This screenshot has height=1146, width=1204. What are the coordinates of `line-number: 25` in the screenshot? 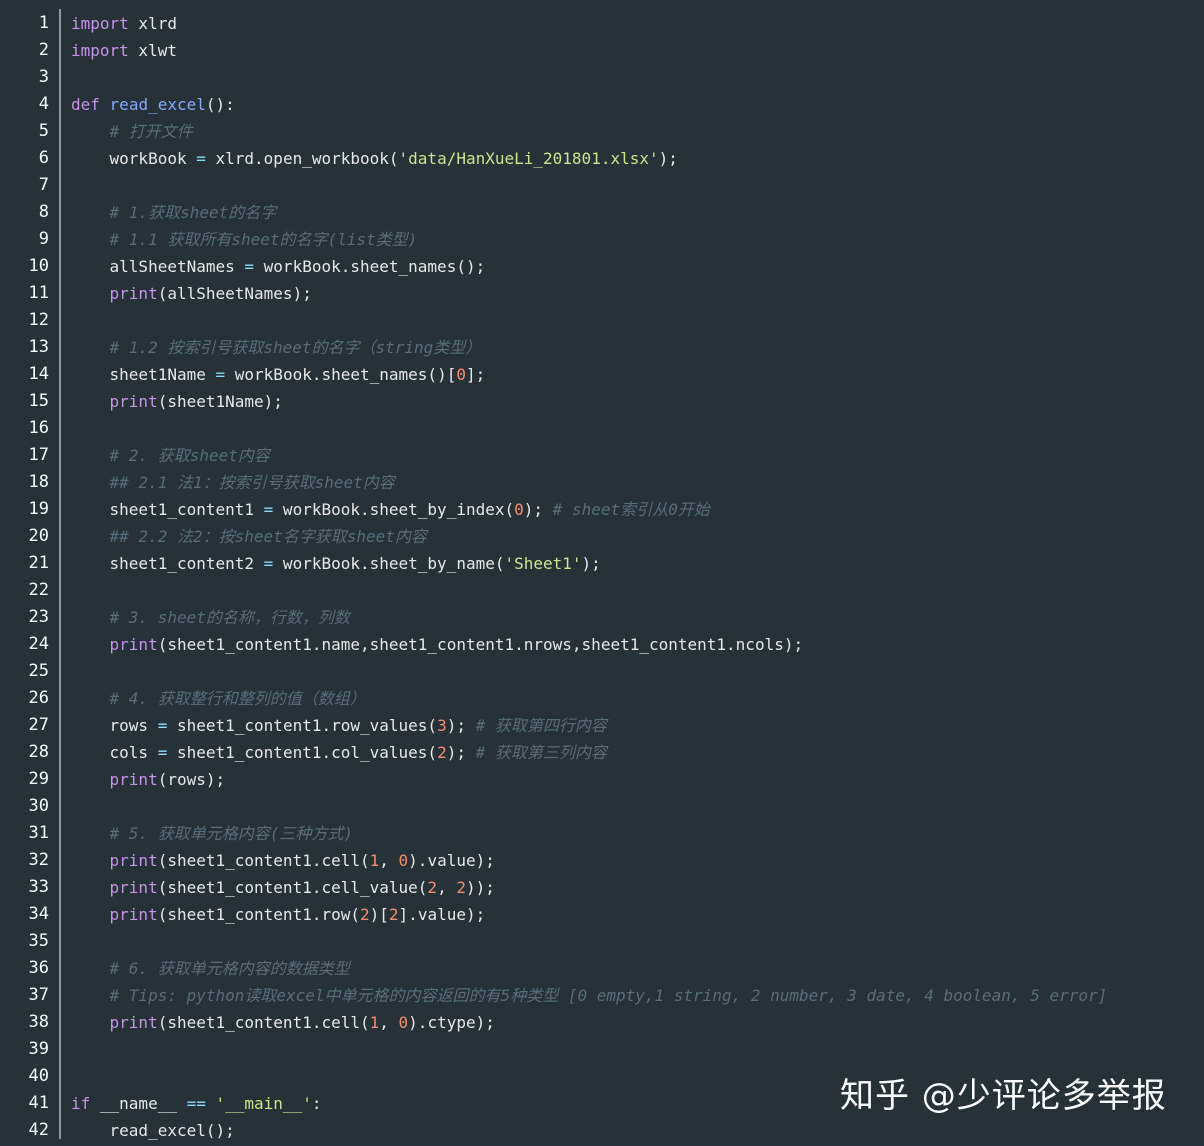 It's located at (38, 671).